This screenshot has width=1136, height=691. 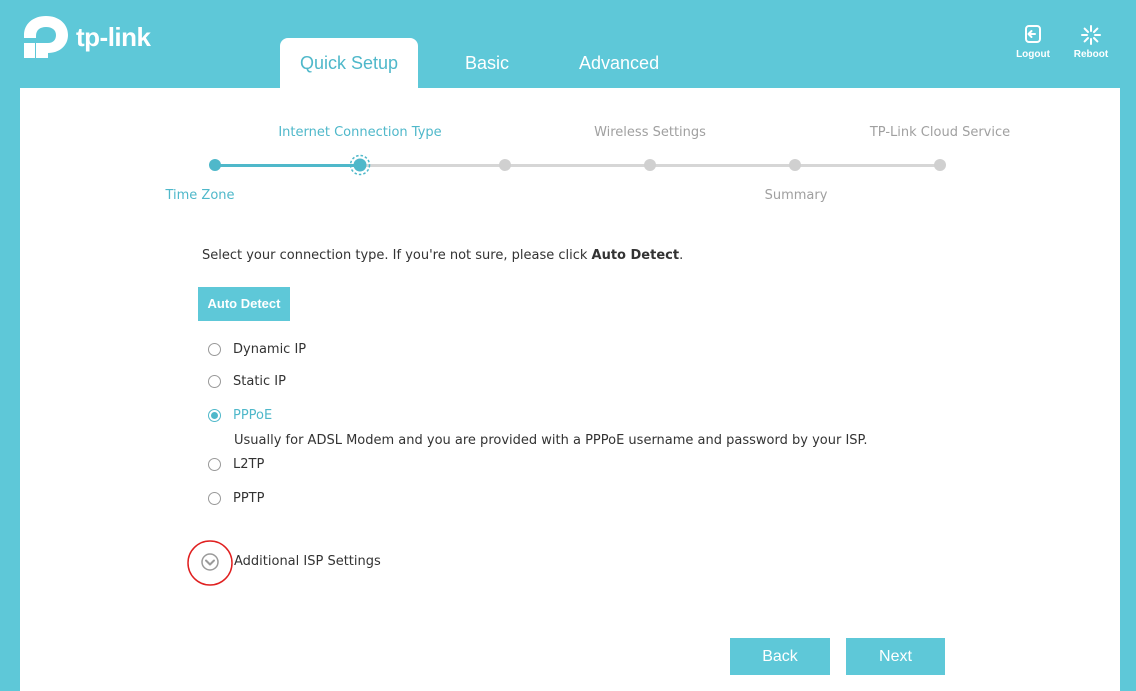 What do you see at coordinates (1033, 54) in the screenshot?
I see `logout-label: Logout` at bounding box center [1033, 54].